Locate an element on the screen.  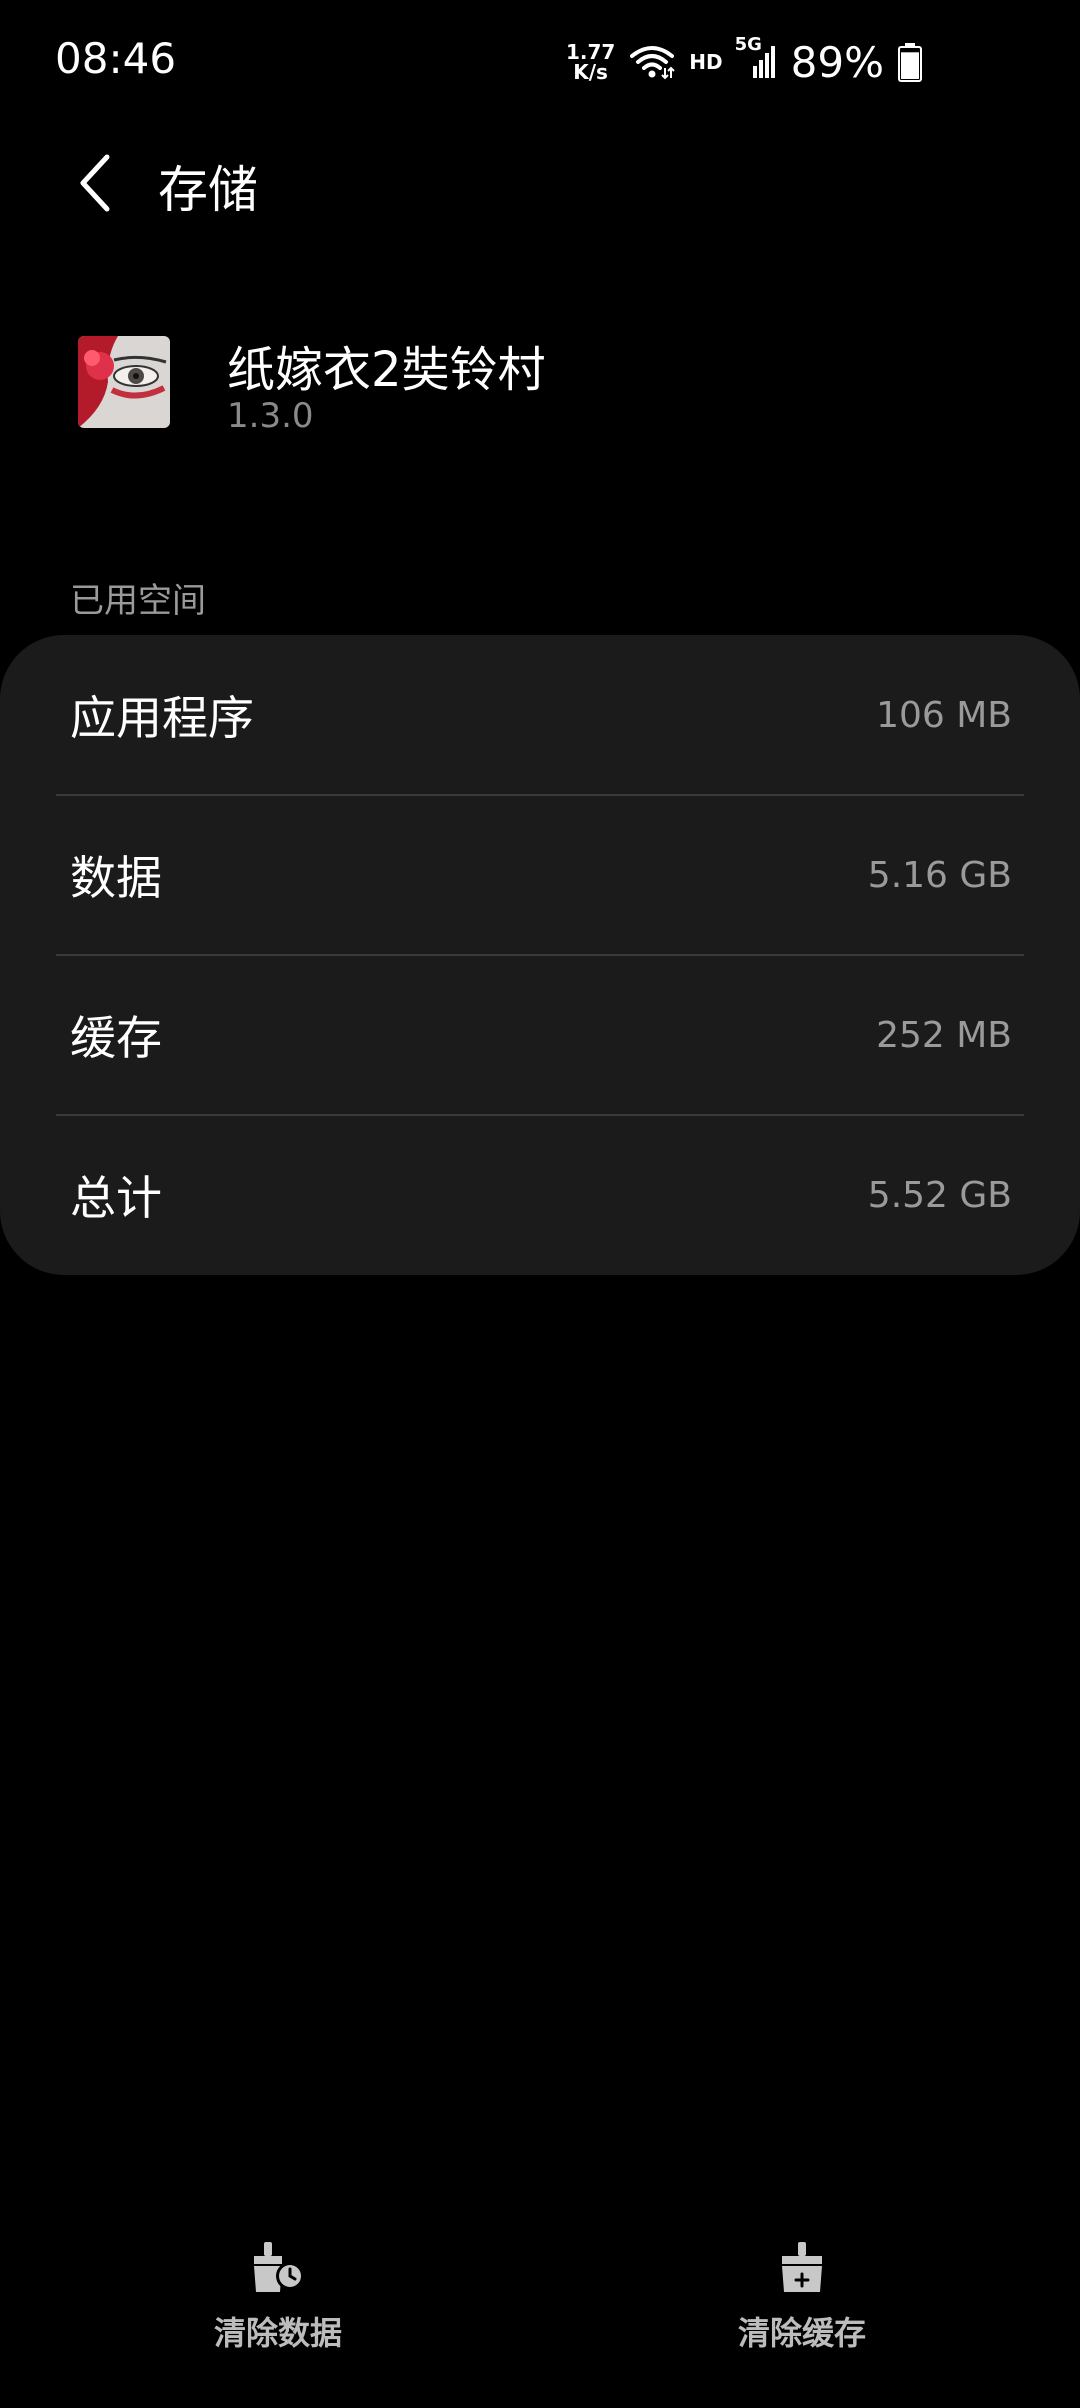
clear-cache-button: 清除缓存 is located at coordinates (802, 2315).